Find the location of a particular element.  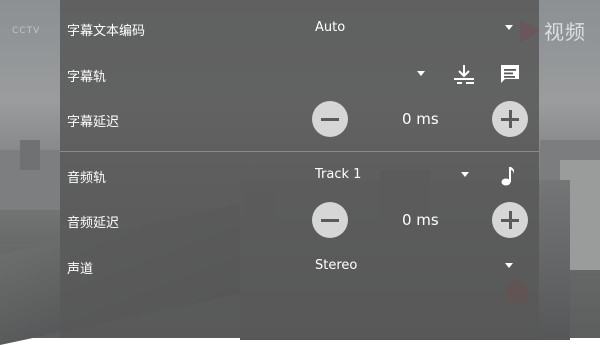

subtitle-encoding-value: Auto is located at coordinates (330, 27).